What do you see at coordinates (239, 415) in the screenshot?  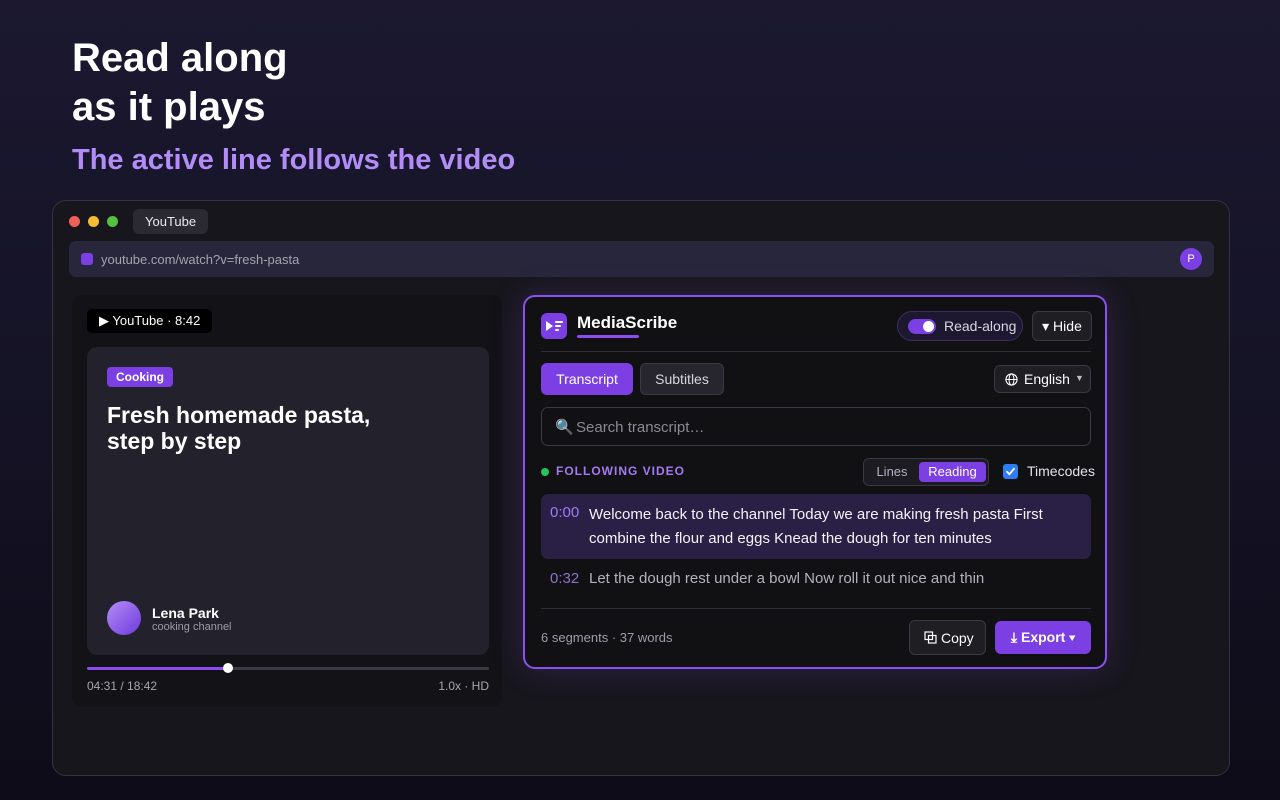 I see `video-title-line1: Fresh homemade pasta,` at bounding box center [239, 415].